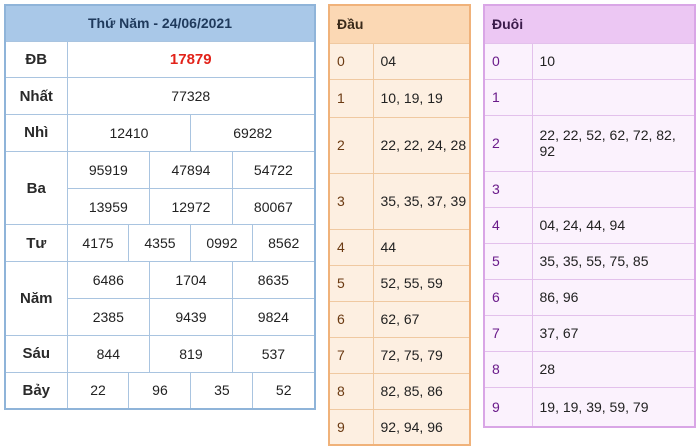 The height and width of the screenshot is (447, 700). Describe the element at coordinates (36, 59) in the screenshot. I see `label-db: ĐB` at that location.